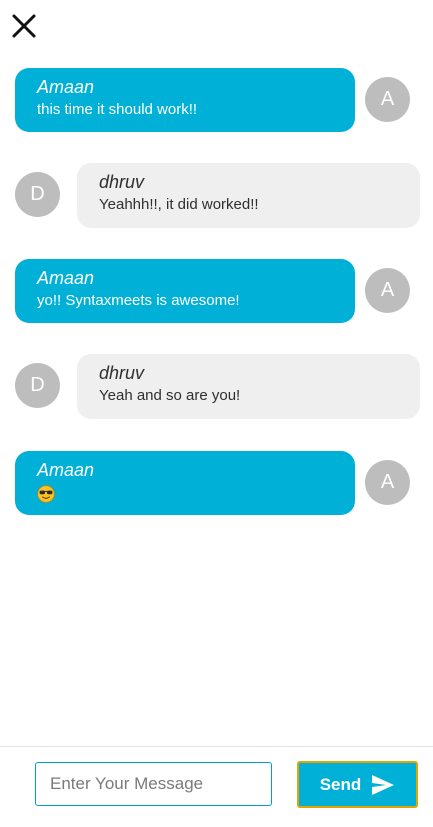  What do you see at coordinates (153, 784) in the screenshot?
I see `message-input` at bounding box center [153, 784].